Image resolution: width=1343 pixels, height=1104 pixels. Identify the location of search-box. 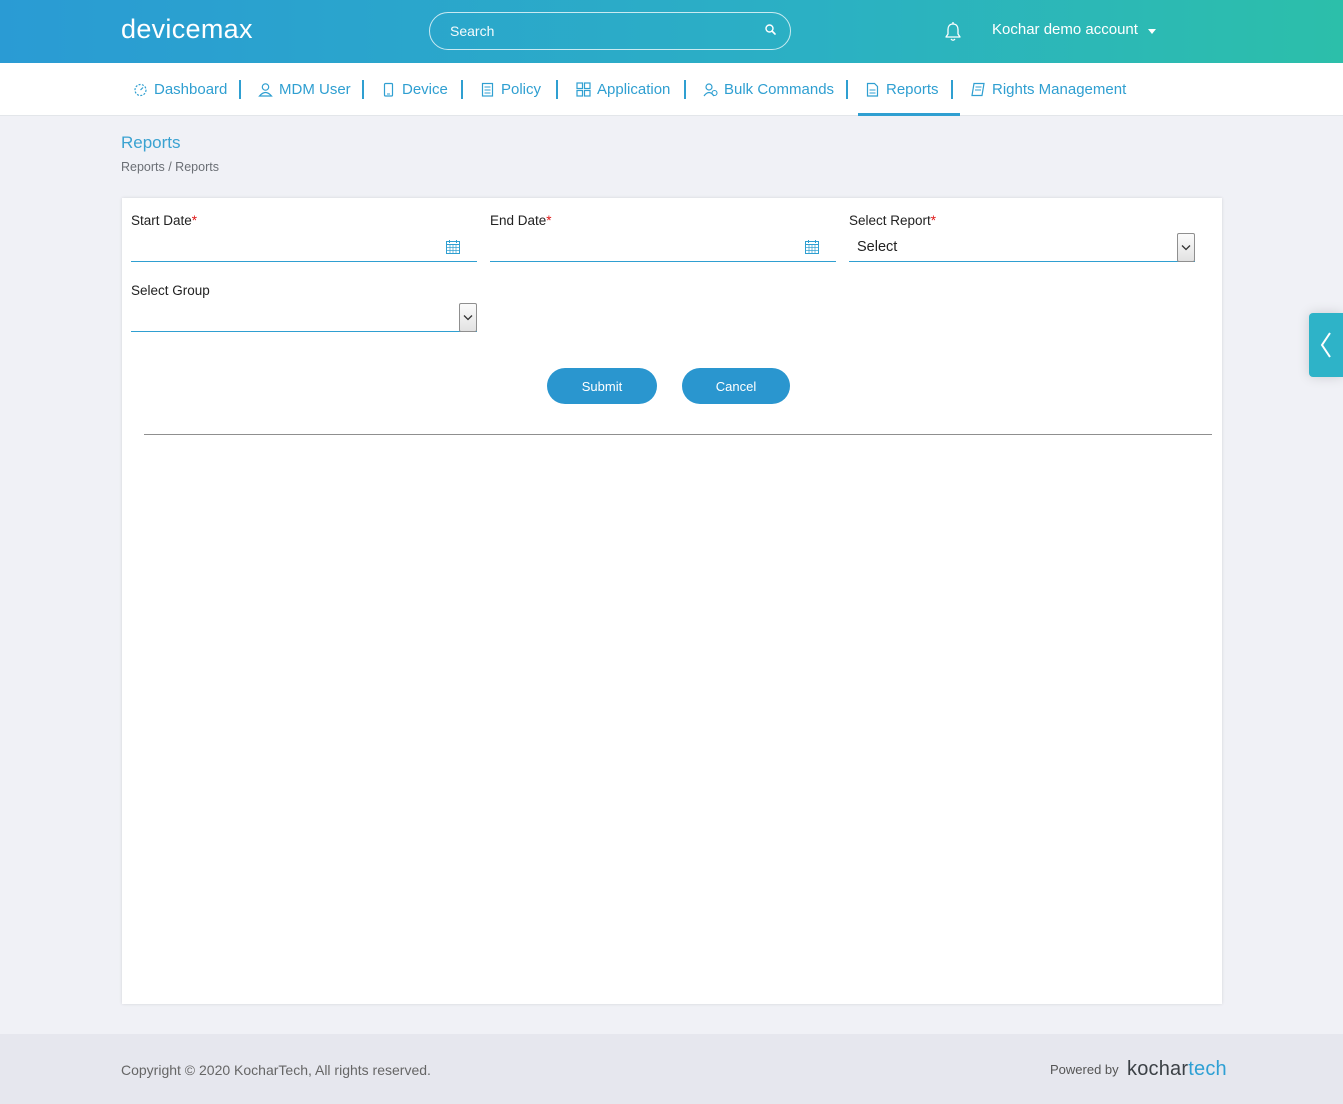
(610, 31).